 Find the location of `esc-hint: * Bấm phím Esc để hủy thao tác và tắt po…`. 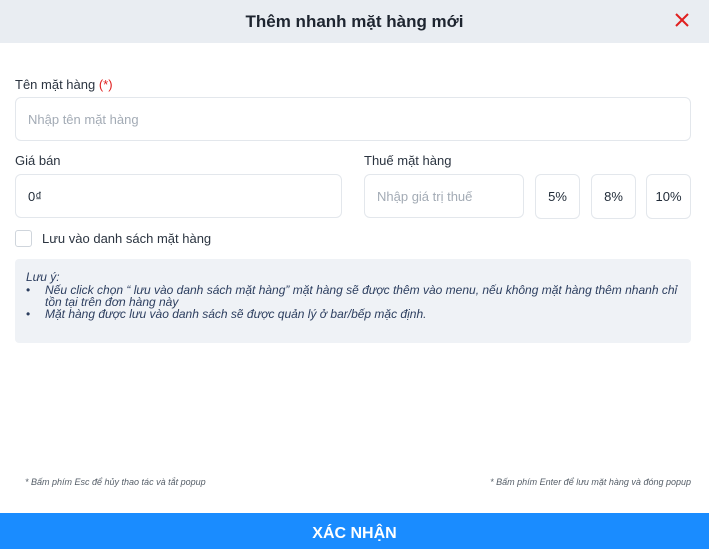

esc-hint: * Bấm phím Esc để hủy thao tác và tắt po… is located at coordinates (115, 482).